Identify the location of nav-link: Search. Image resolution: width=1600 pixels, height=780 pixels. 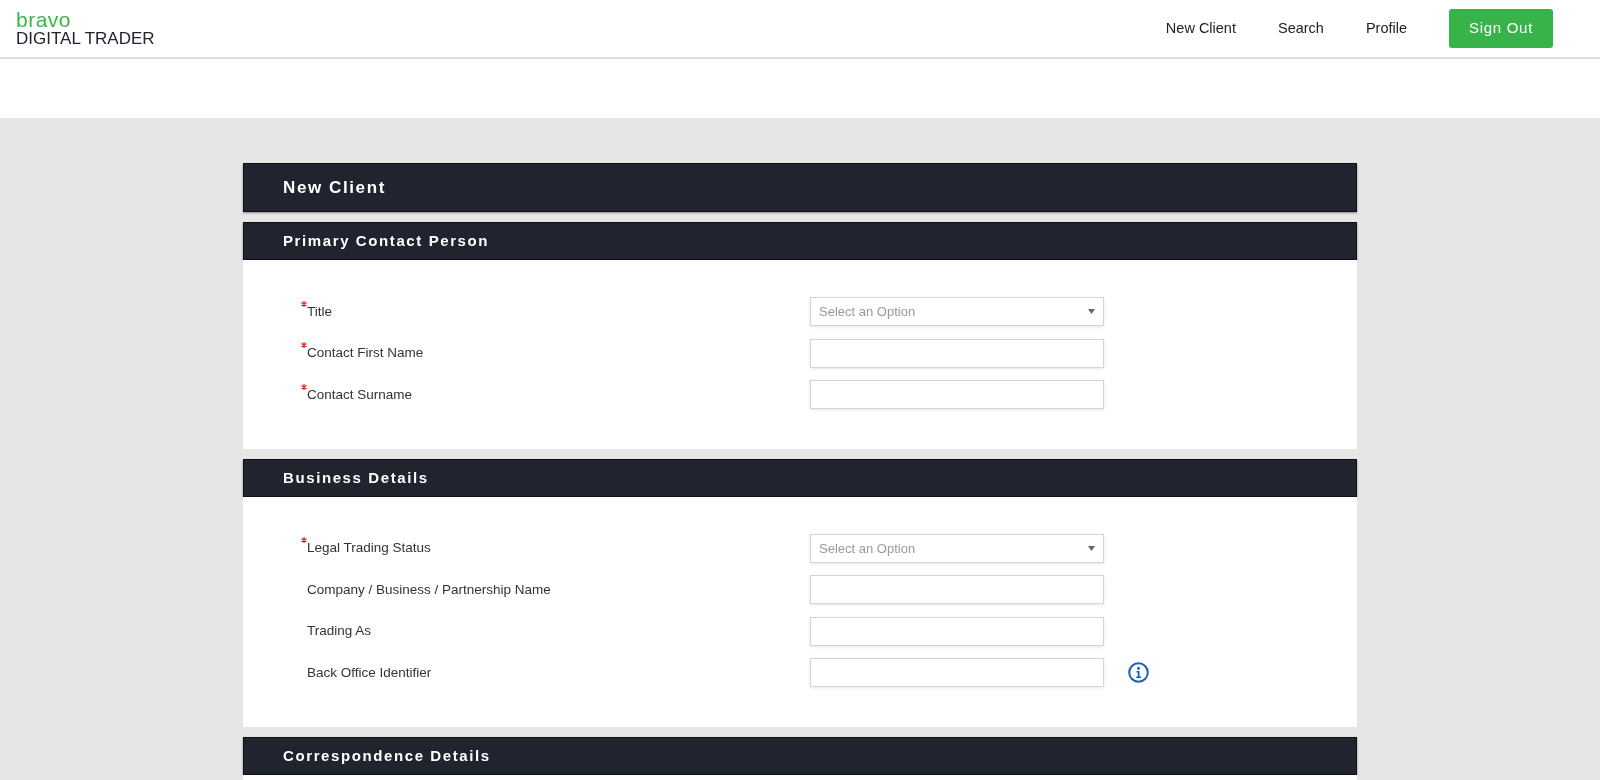
(1300, 28).